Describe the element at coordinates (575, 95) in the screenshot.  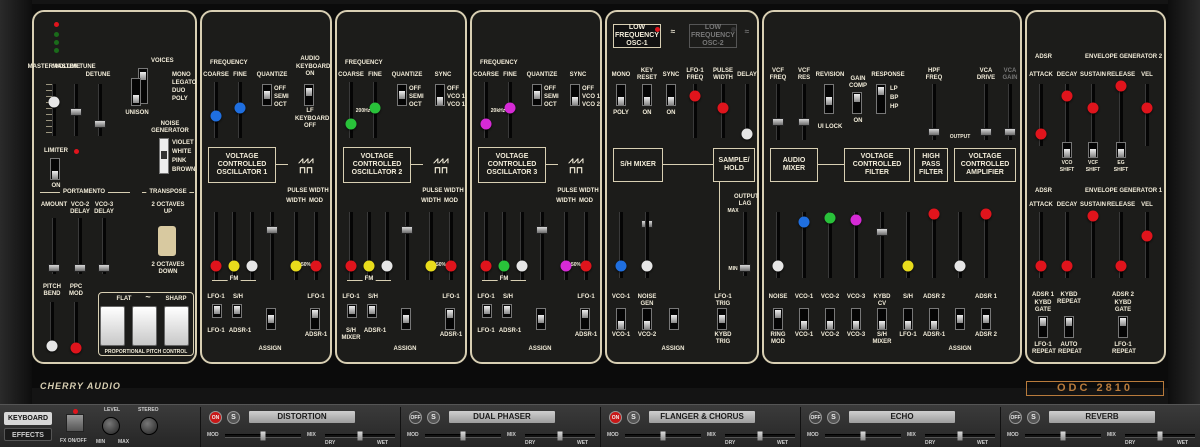
I see `vco3-sync-switch` at that location.